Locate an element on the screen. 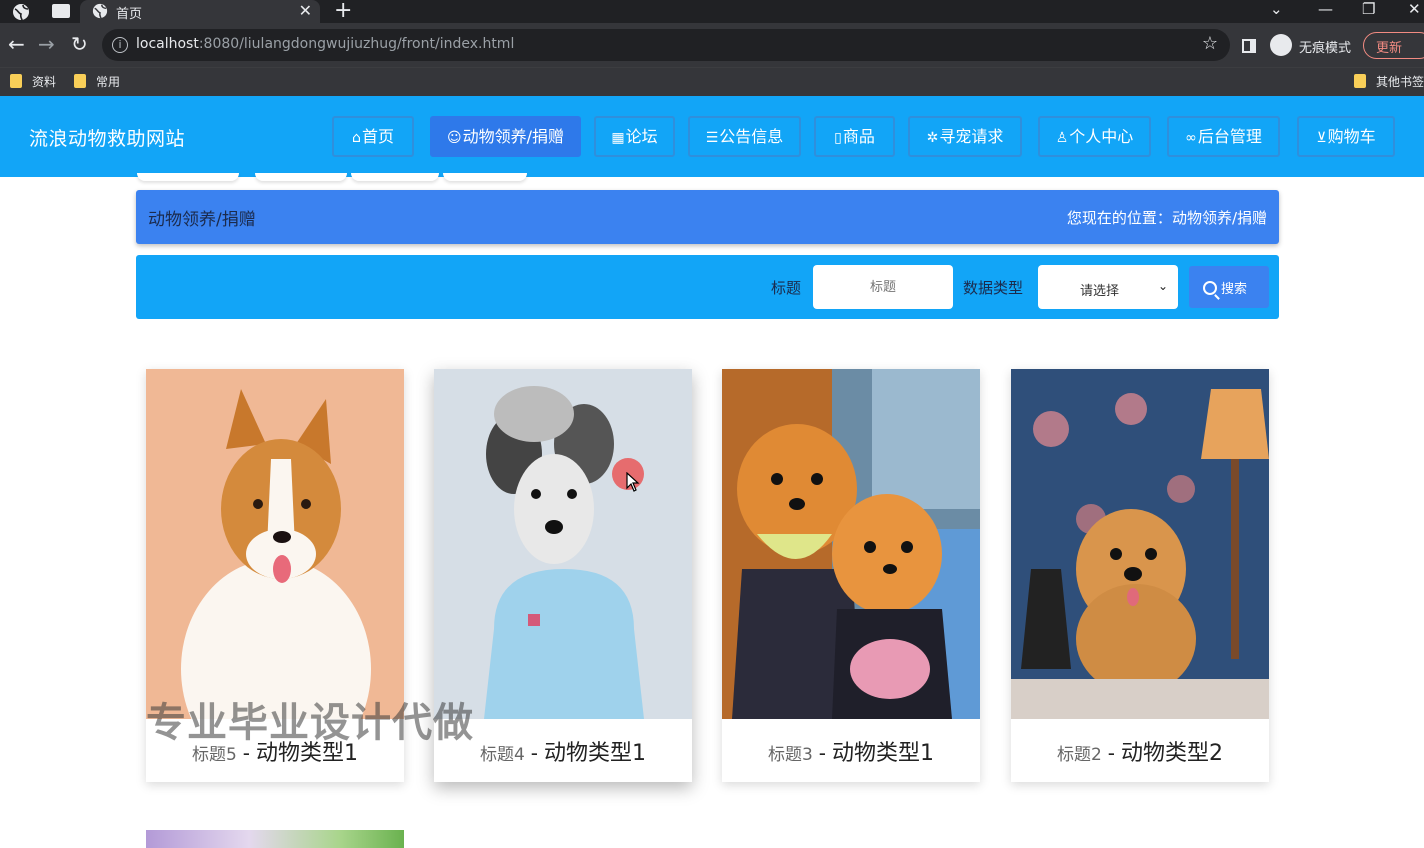 This screenshot has width=1424, height=848. forum-icon: ▦ is located at coordinates (618, 138).